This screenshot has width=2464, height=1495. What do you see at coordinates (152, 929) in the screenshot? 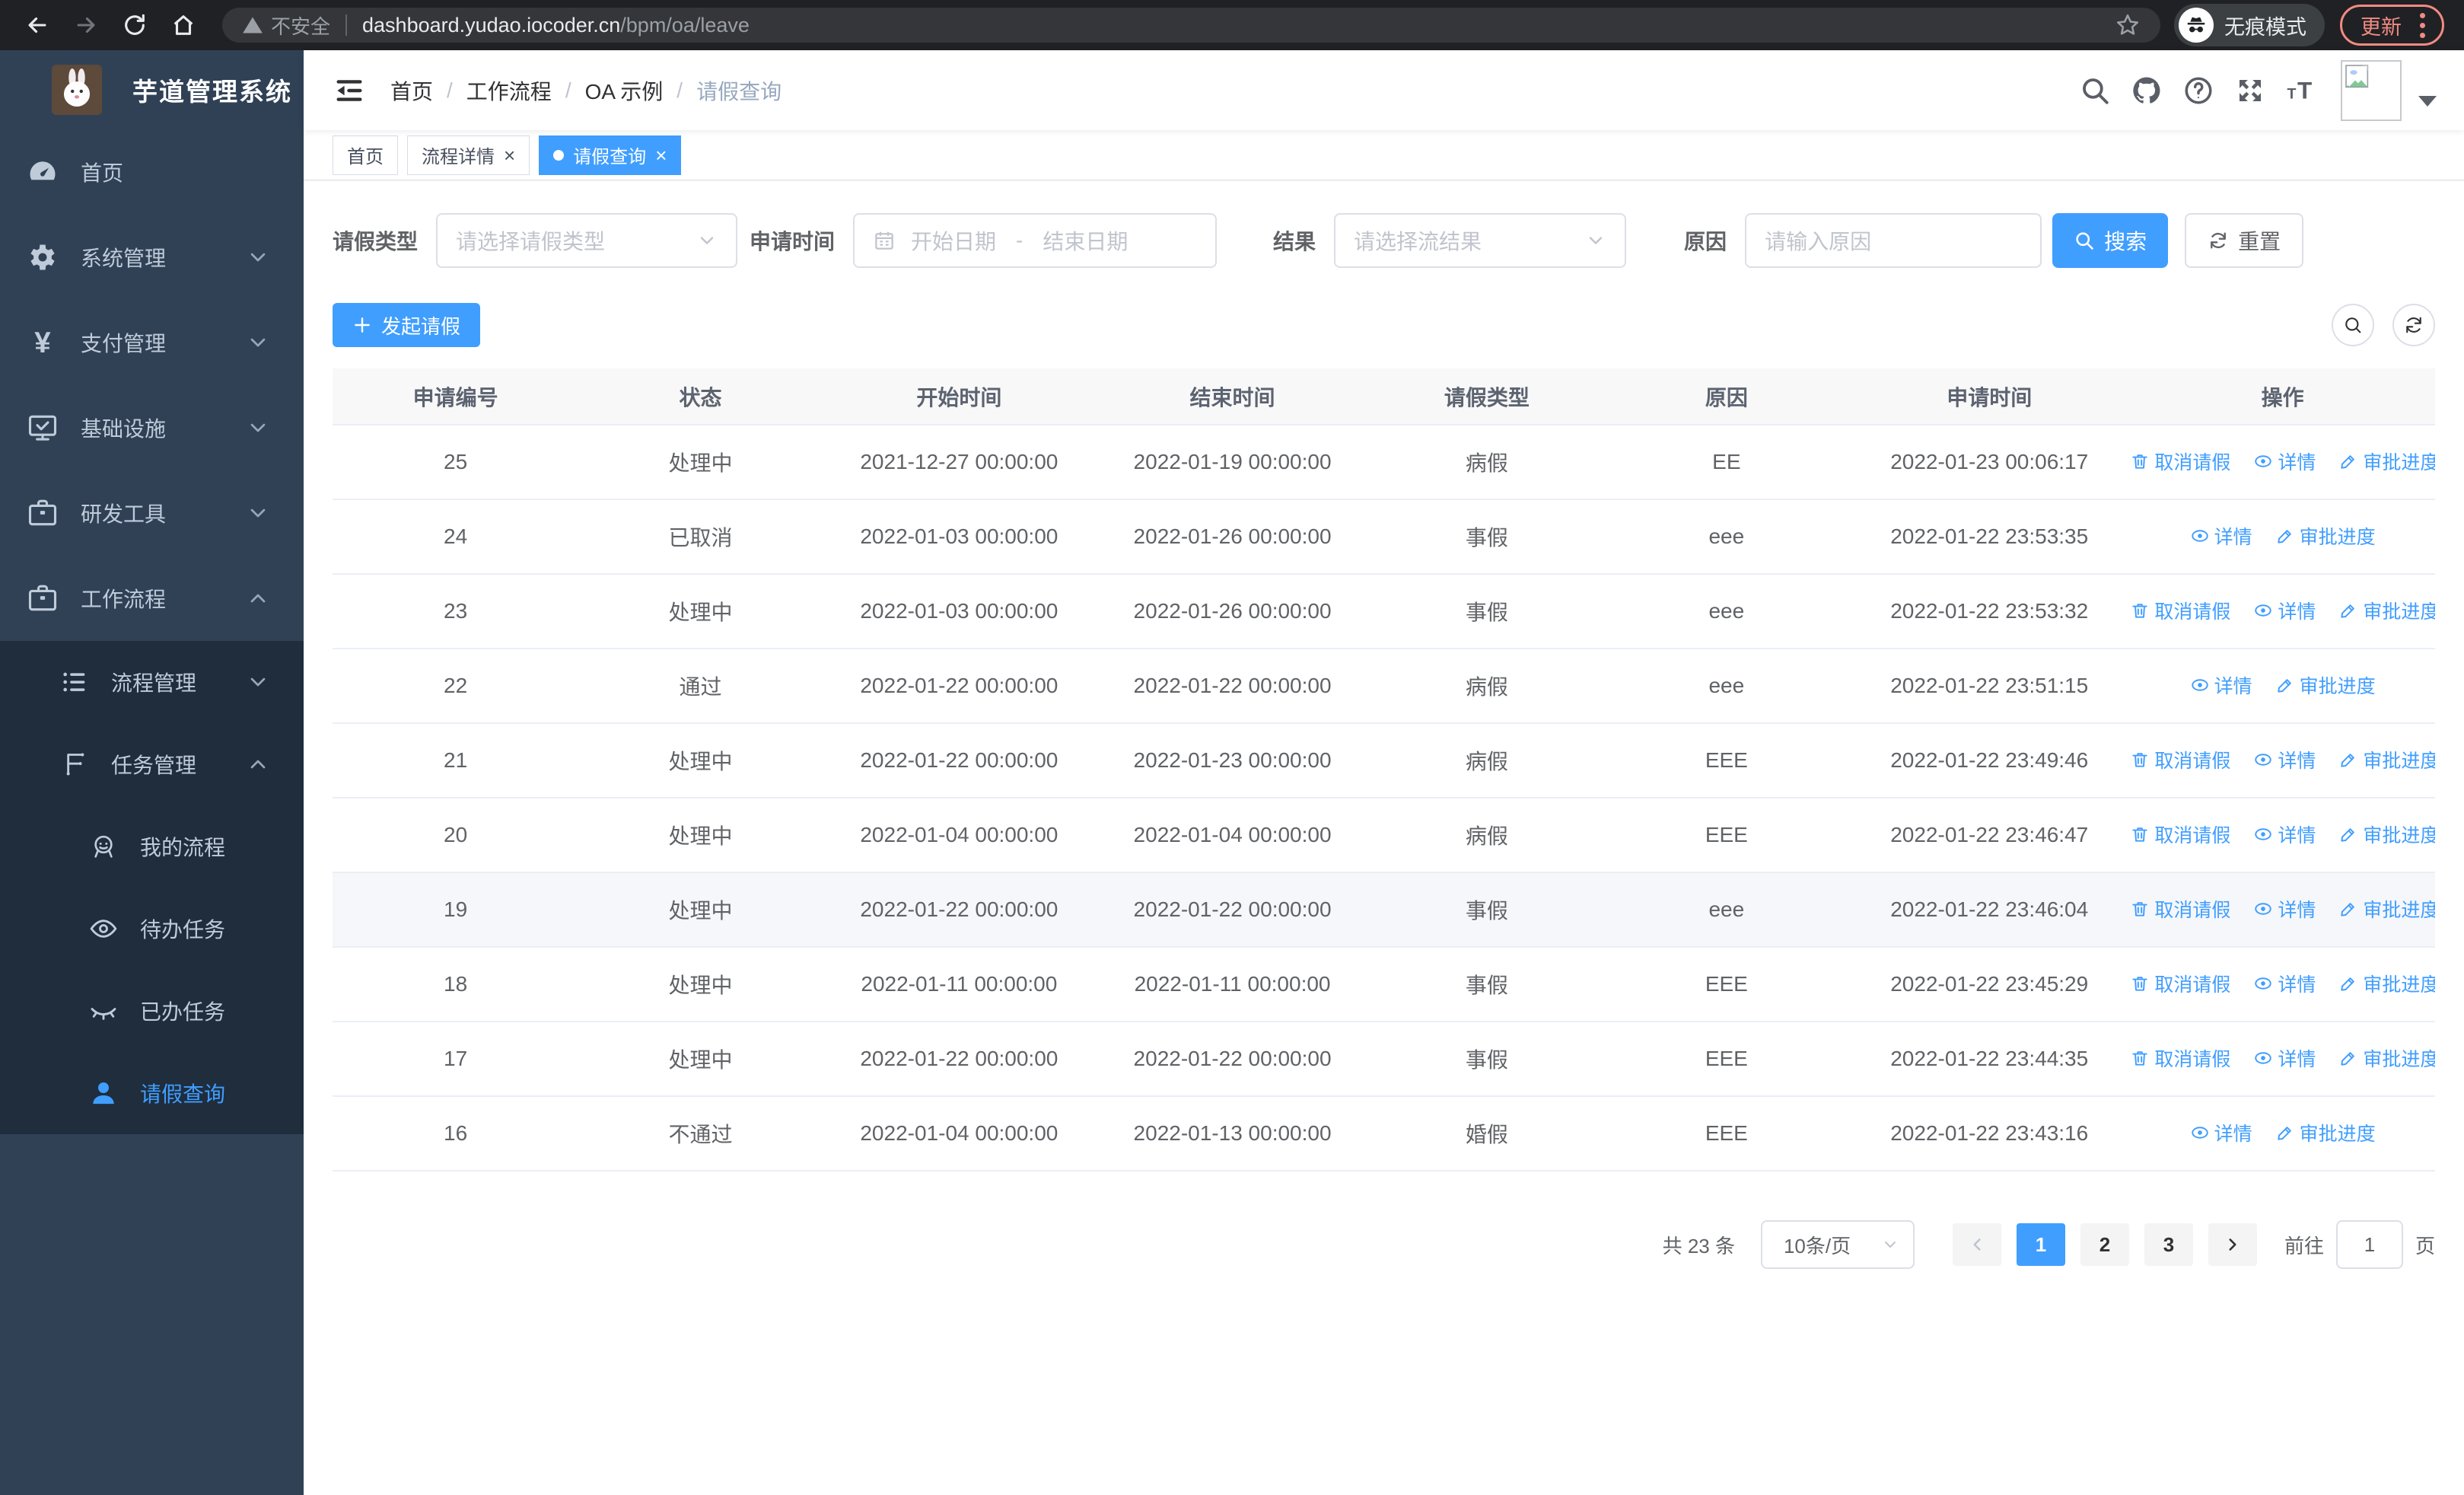
I see `sidebar-item-todo-tasks: 待办任务` at bounding box center [152, 929].